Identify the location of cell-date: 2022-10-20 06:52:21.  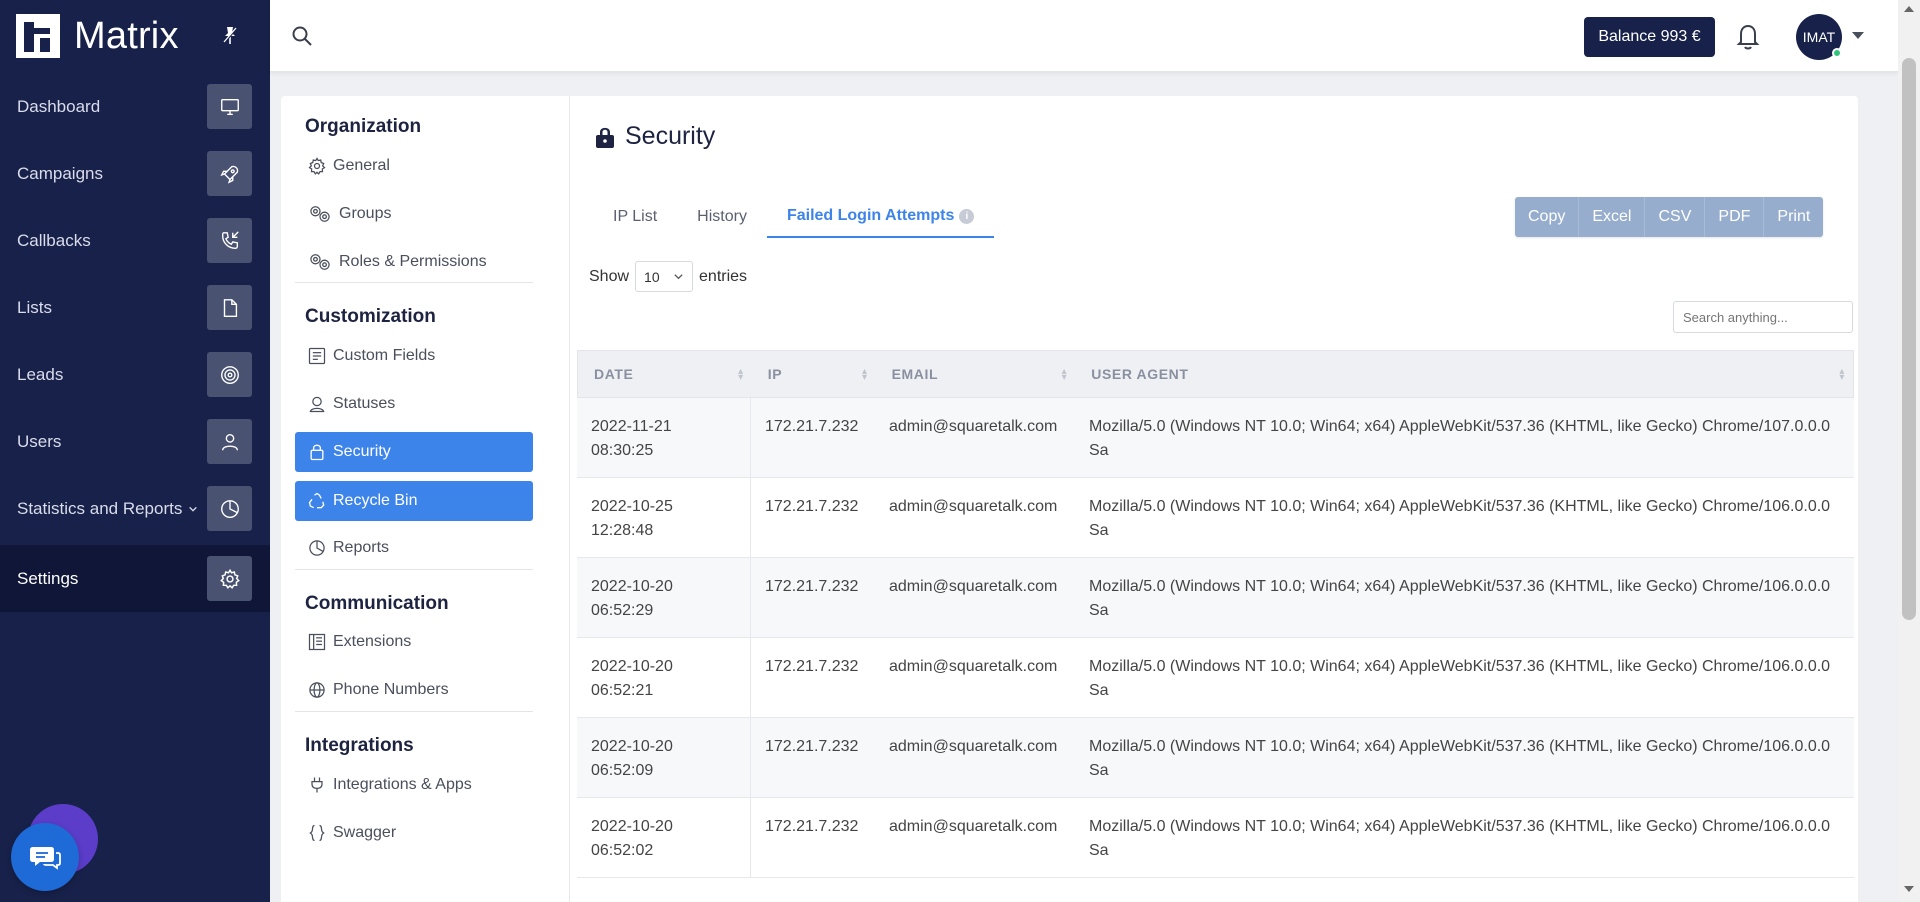
(664, 677).